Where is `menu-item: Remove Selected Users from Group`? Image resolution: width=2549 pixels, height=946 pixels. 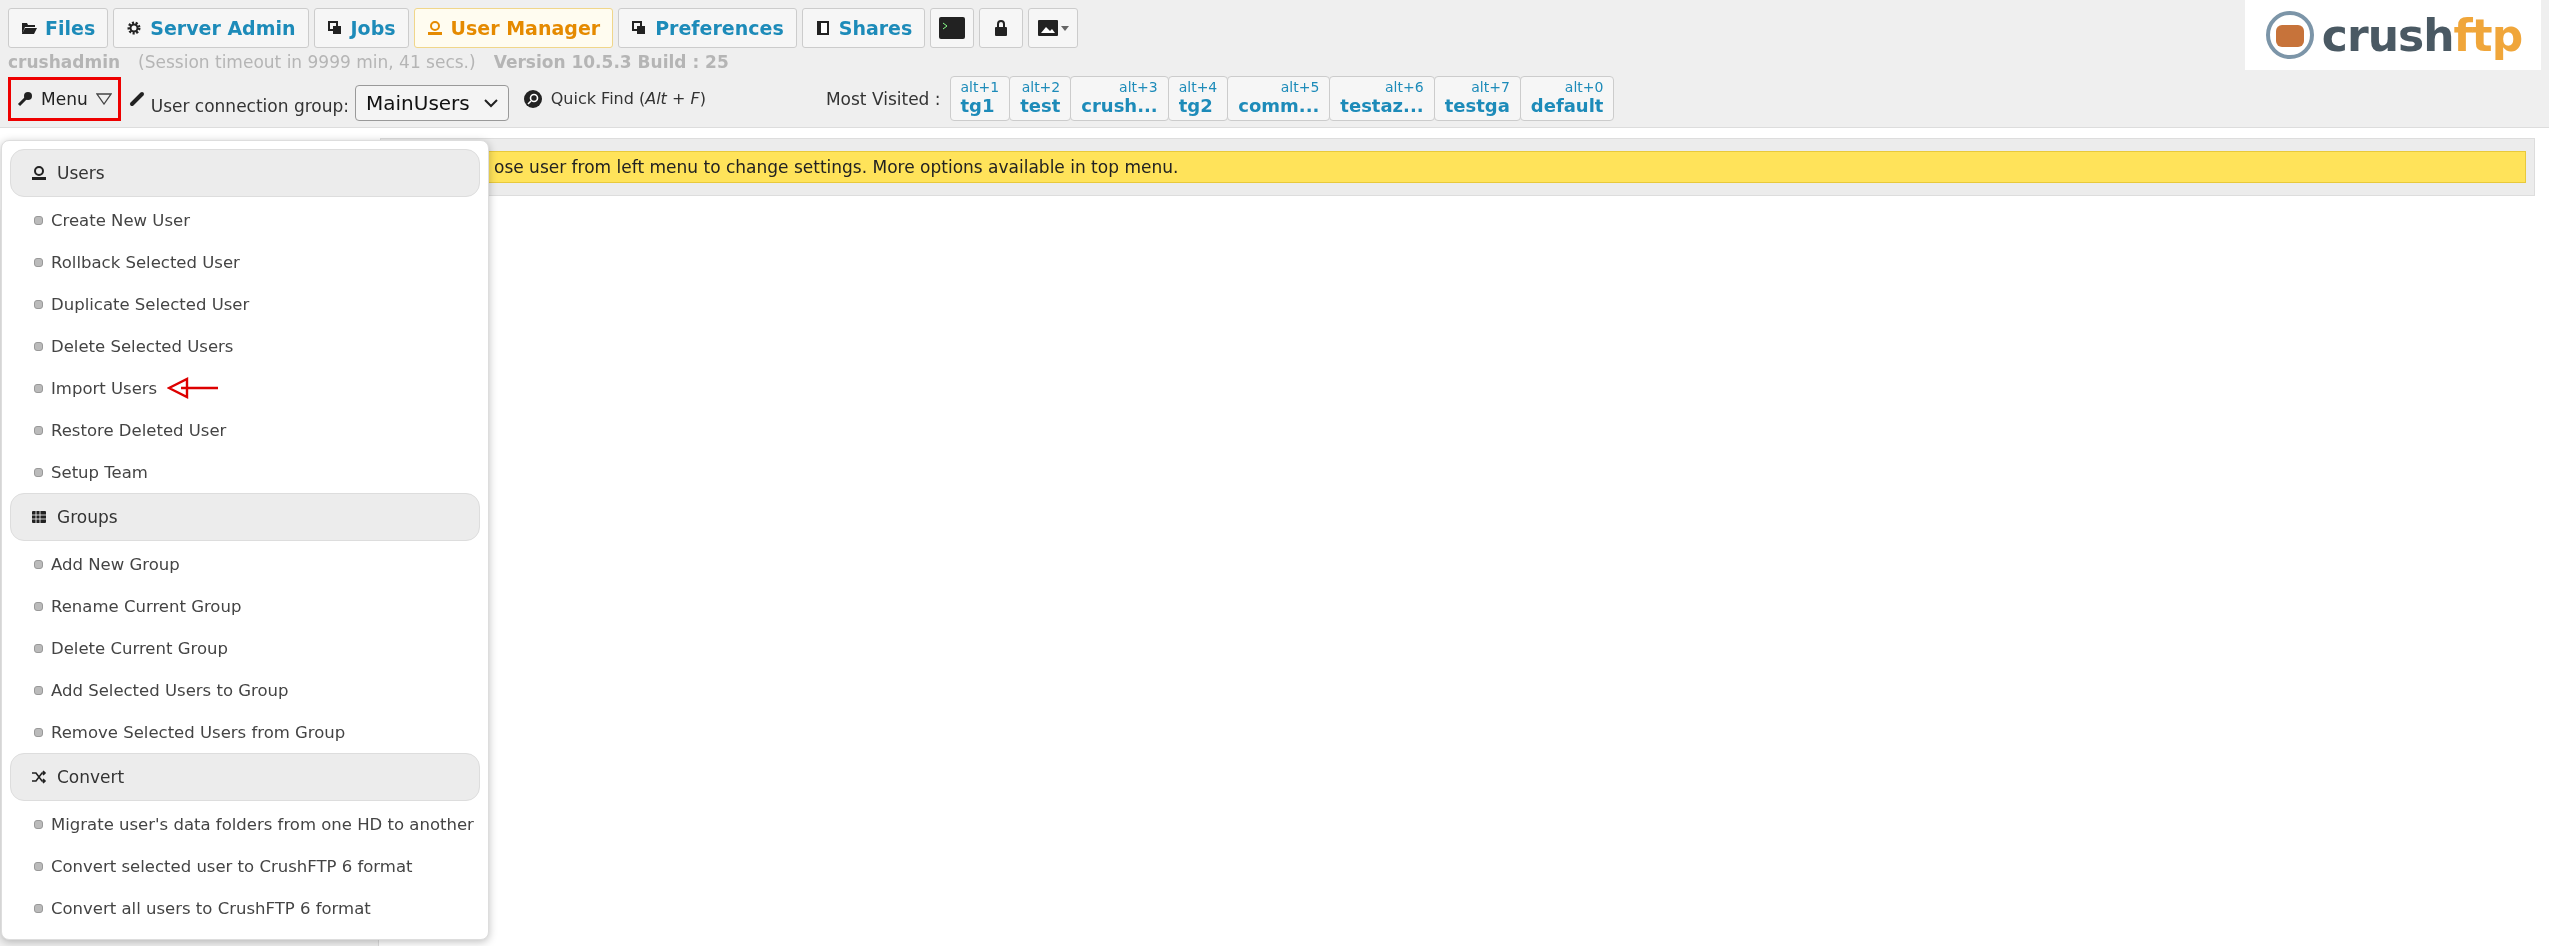 menu-item: Remove Selected Users from Group is located at coordinates (198, 732).